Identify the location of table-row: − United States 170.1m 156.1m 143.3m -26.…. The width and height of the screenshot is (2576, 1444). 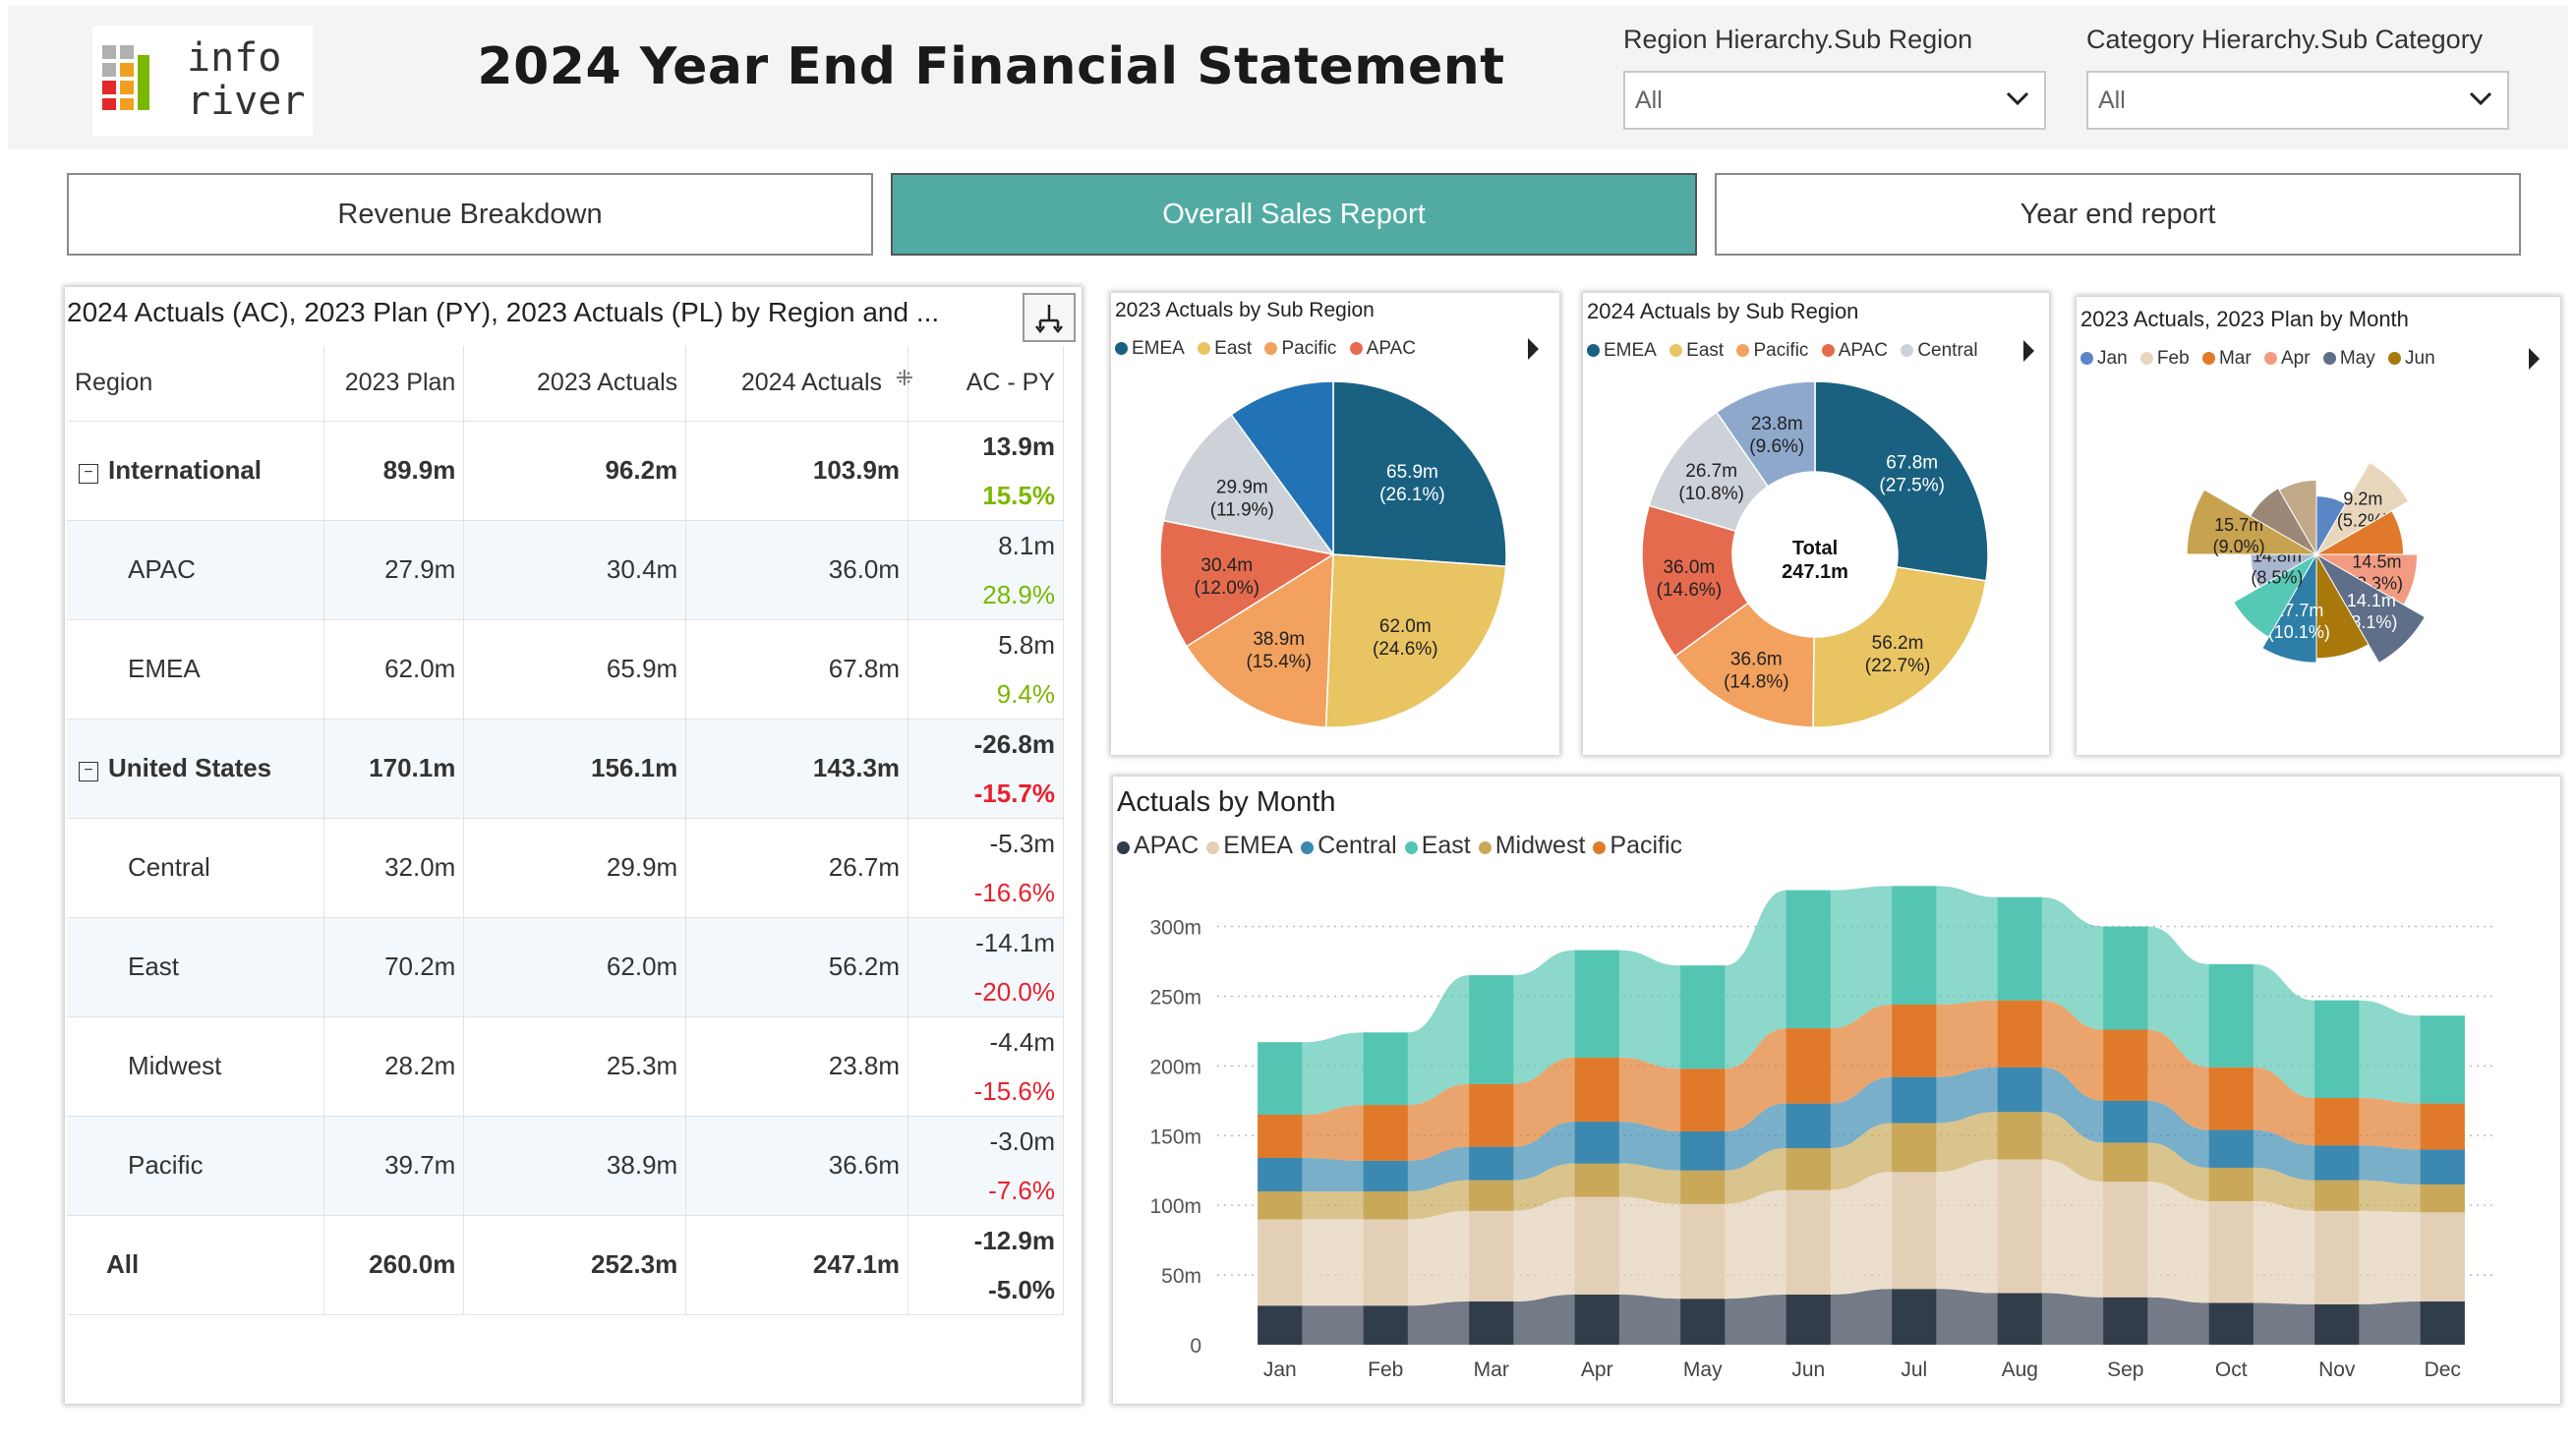
(565, 769).